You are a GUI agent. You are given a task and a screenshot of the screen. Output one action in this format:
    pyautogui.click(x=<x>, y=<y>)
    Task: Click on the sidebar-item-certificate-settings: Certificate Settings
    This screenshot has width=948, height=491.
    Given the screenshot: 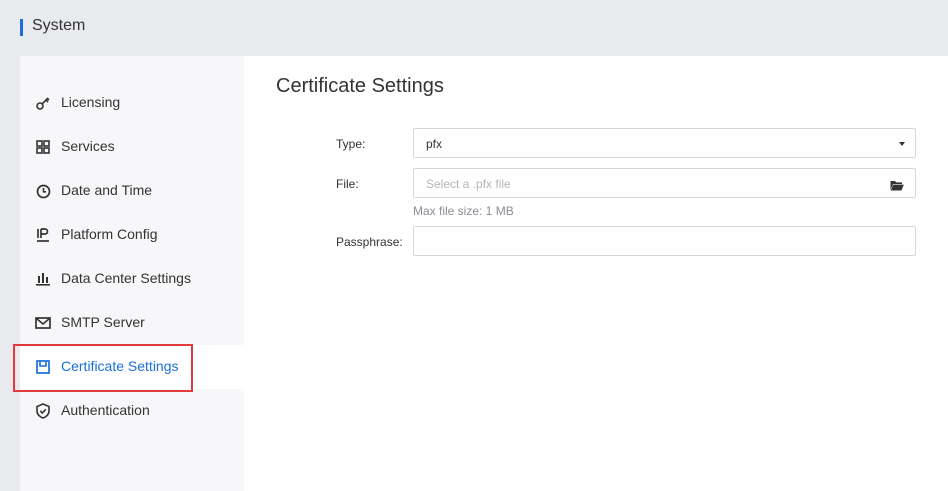 What is the action you would take?
    pyautogui.click(x=132, y=367)
    